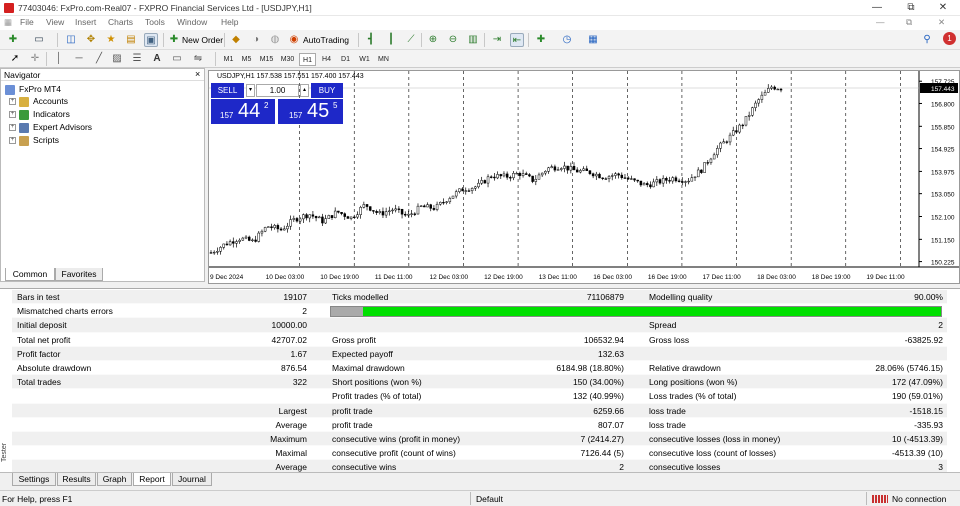 This screenshot has height=506, width=960. I want to click on channel-icon: ▨, so click(117, 59).